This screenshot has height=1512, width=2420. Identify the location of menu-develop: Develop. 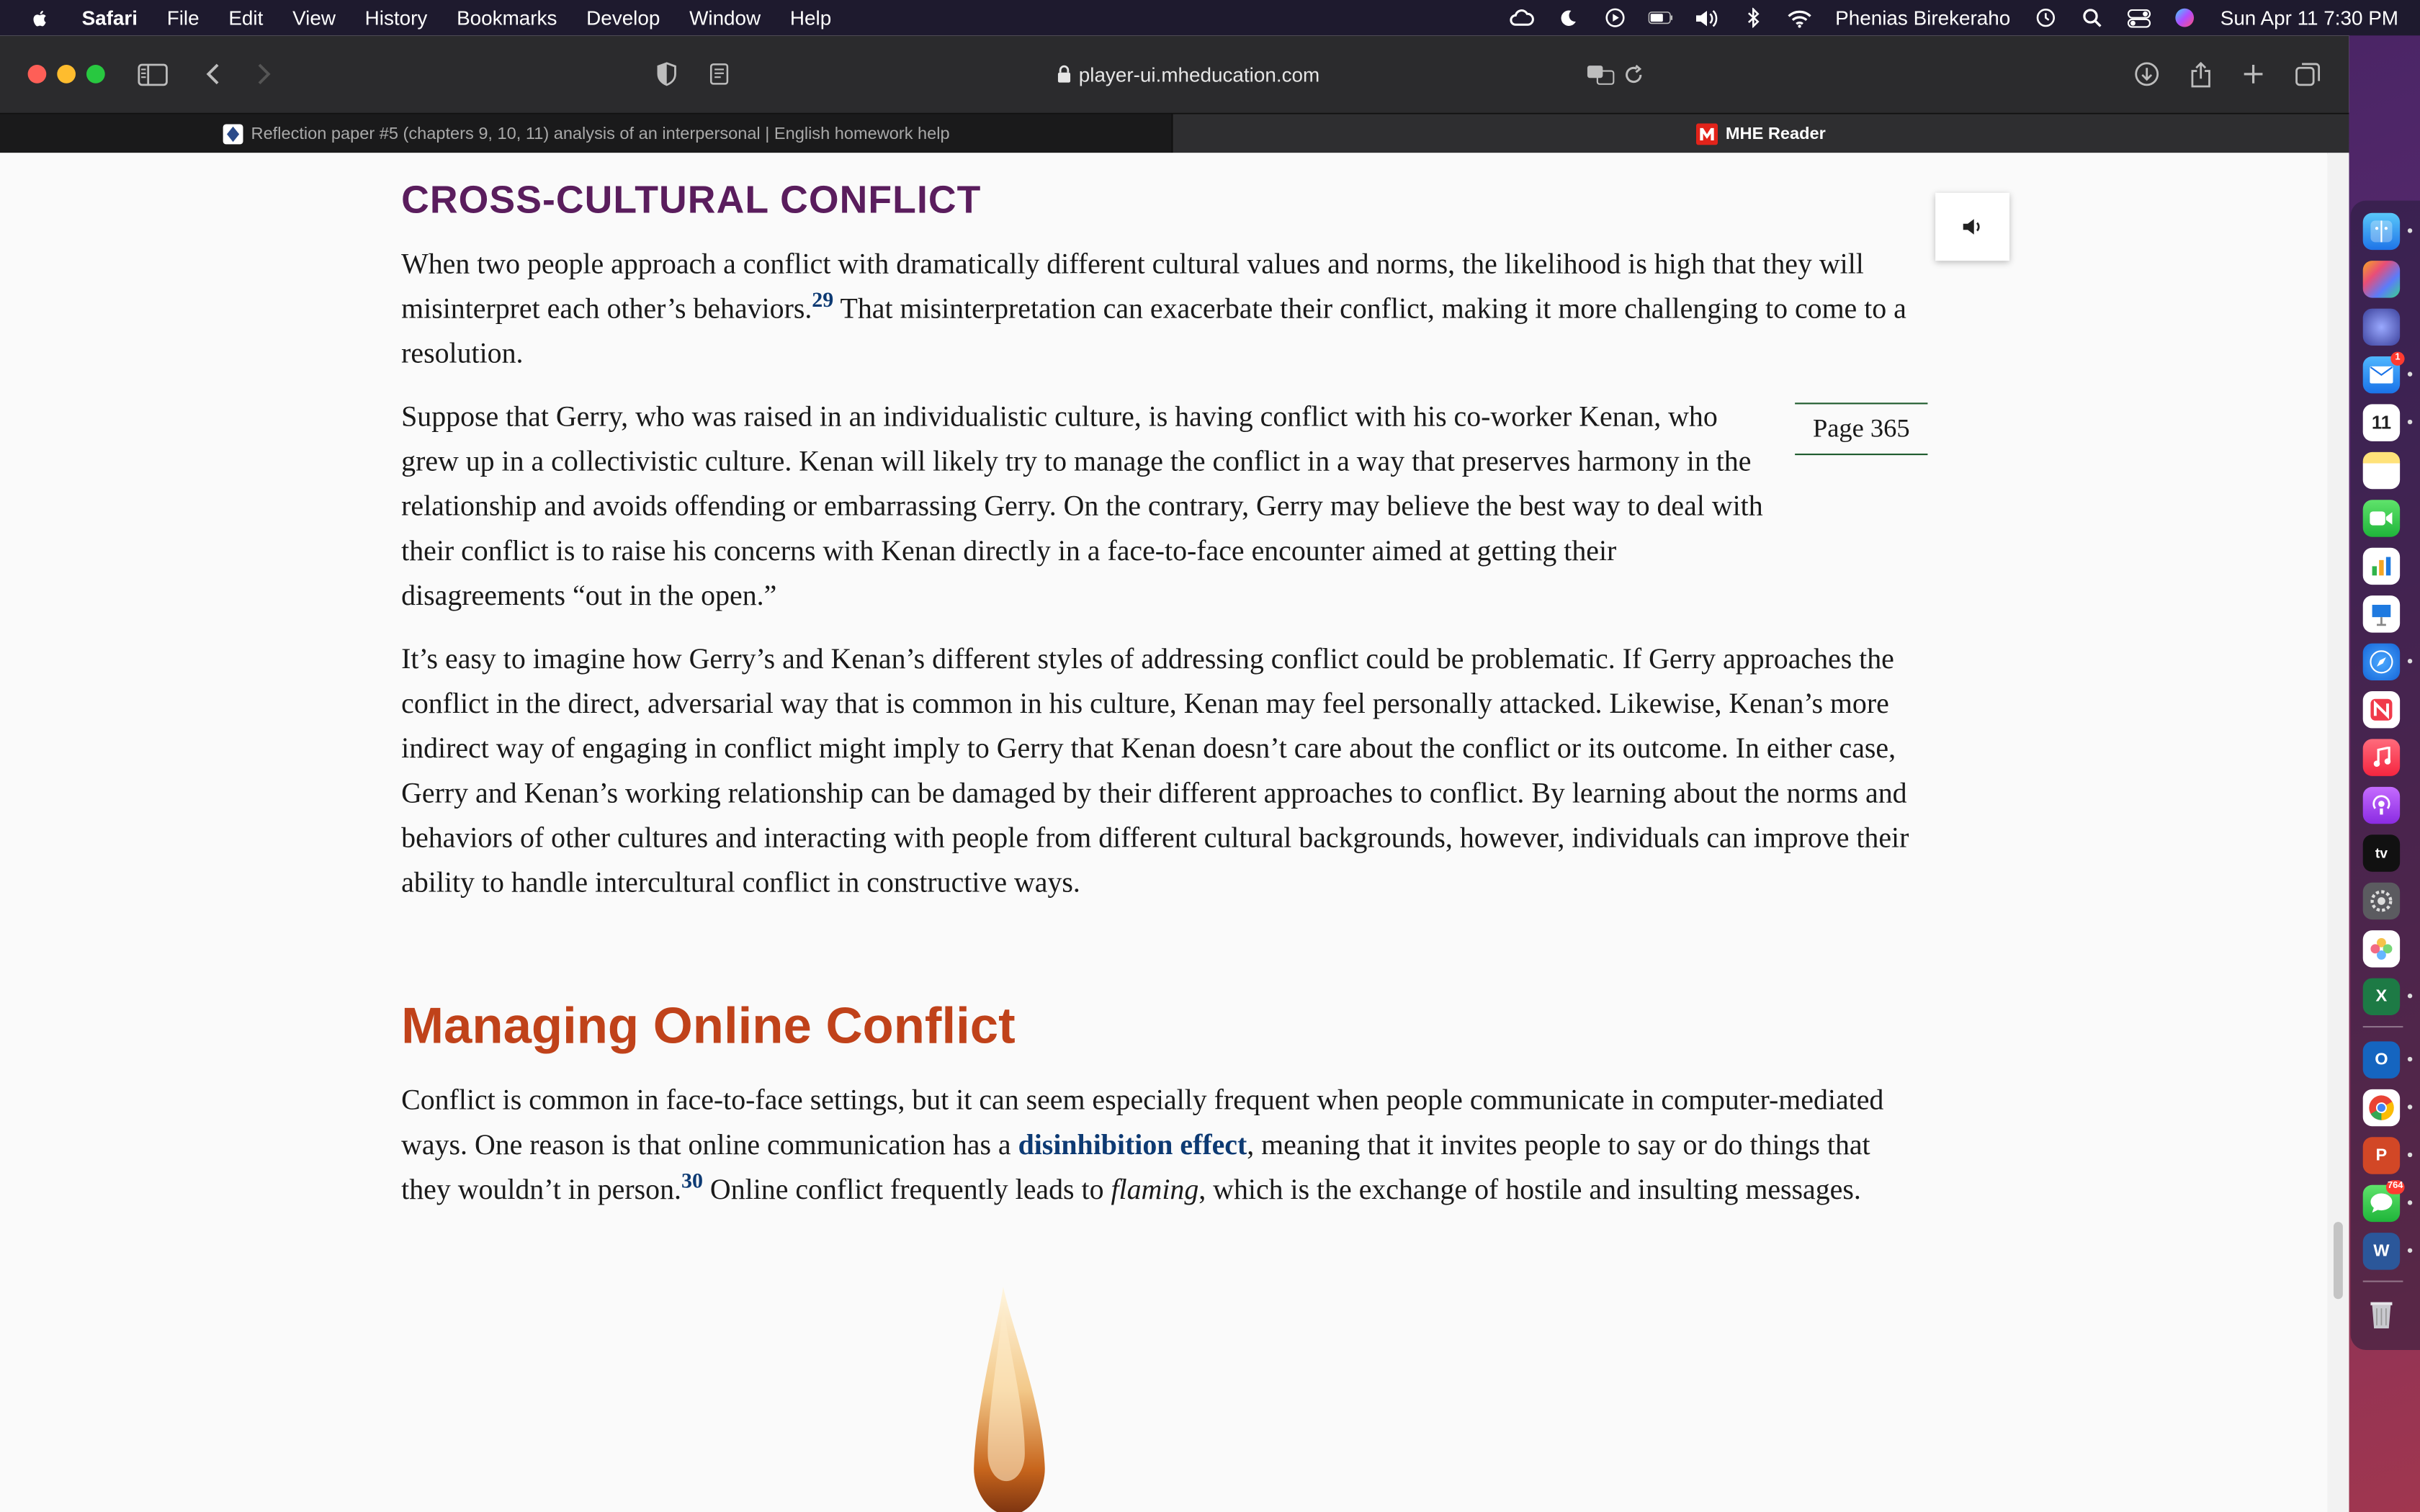
(623, 18).